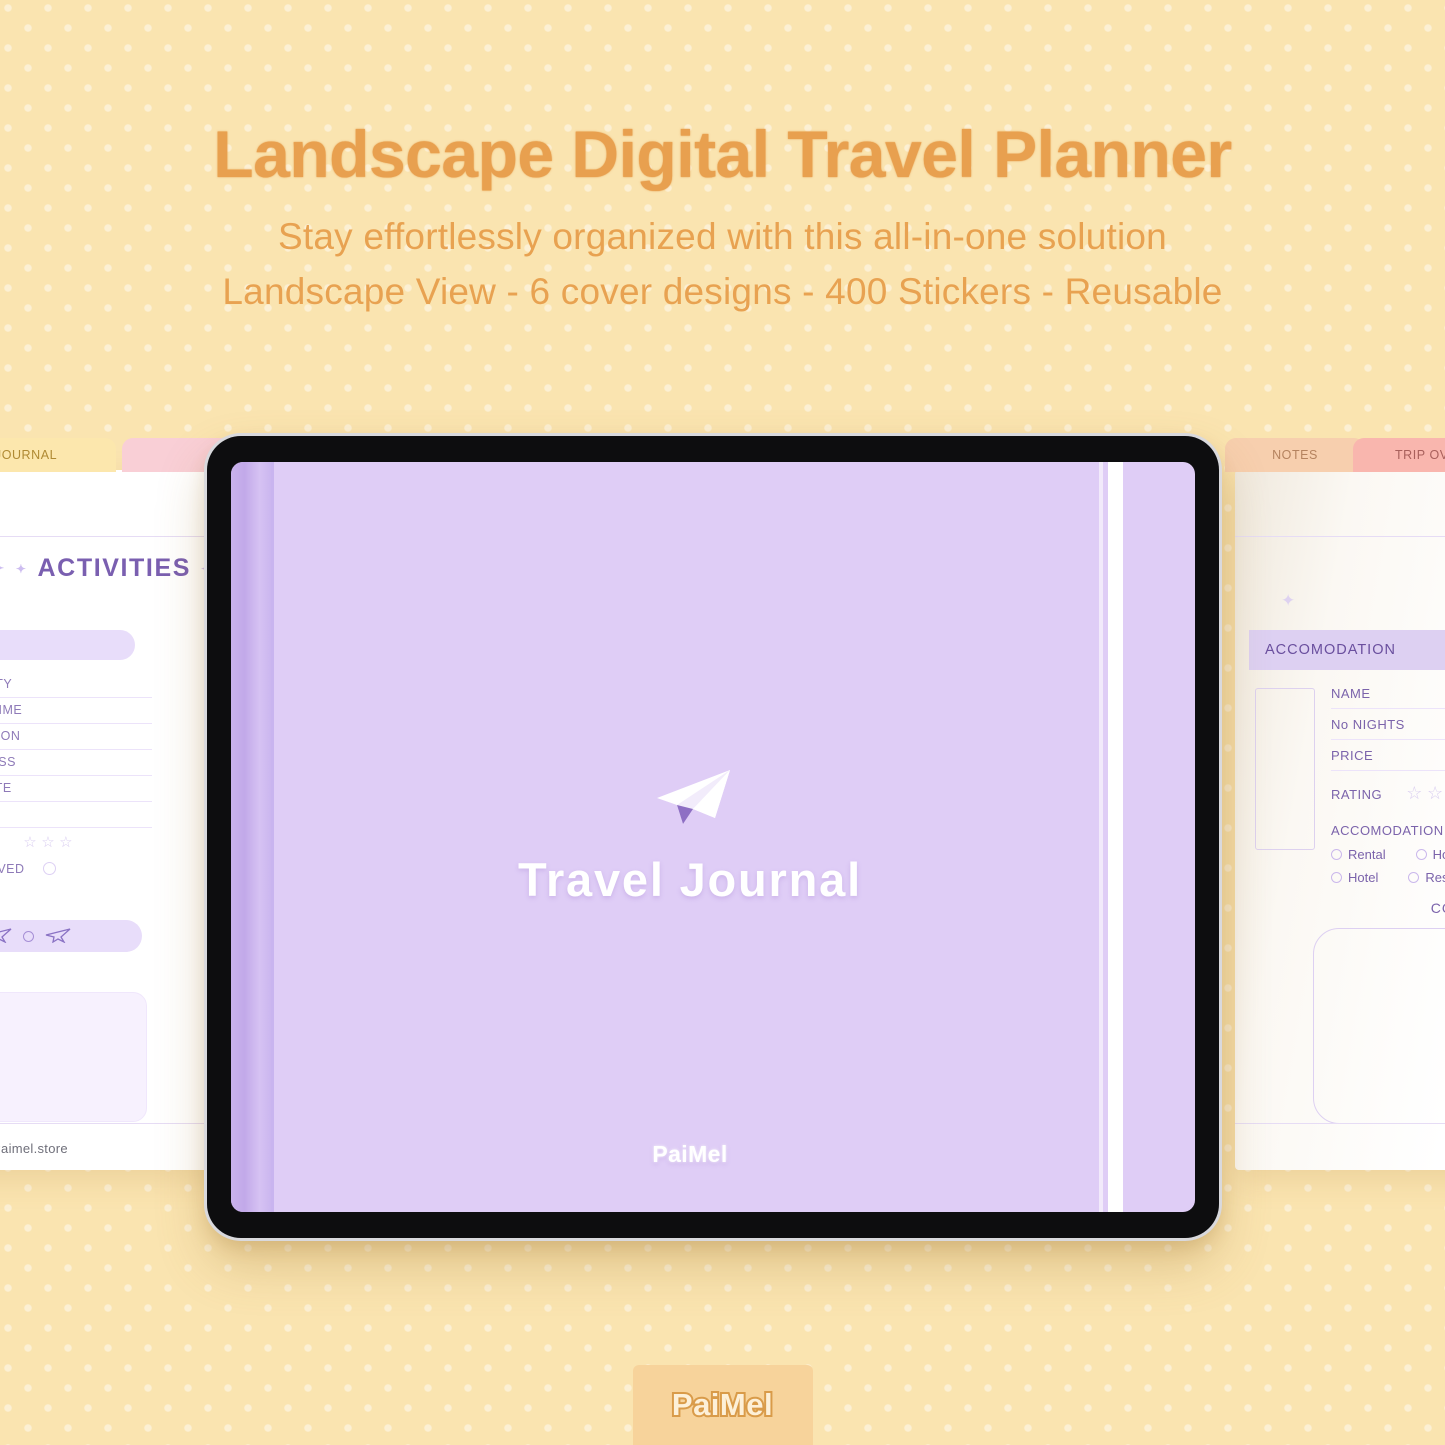  I want to click on brand-badge-label: PaiMel, so click(722, 1404).